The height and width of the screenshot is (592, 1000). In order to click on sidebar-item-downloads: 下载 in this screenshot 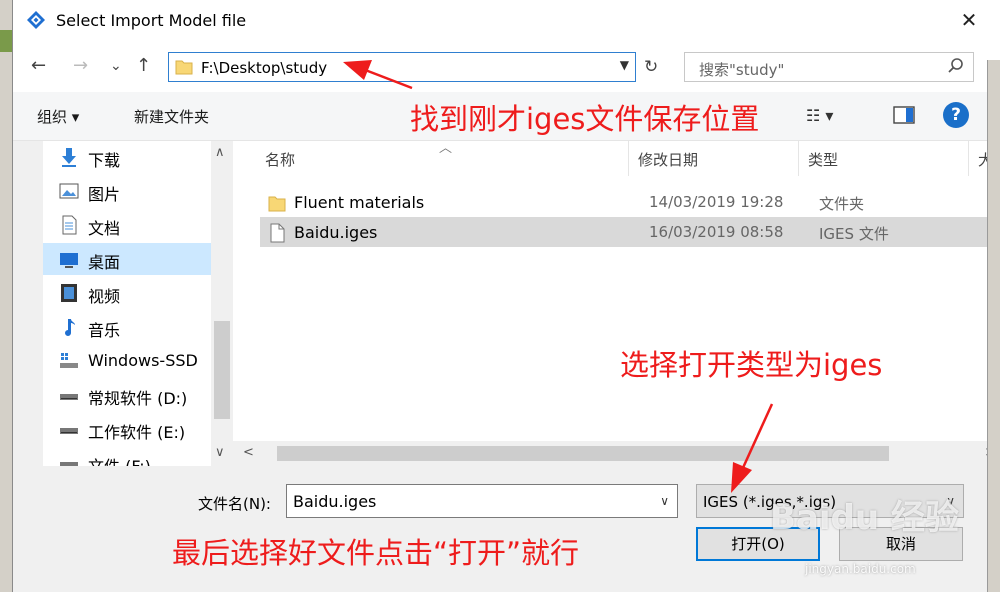, I will do `click(127, 157)`.